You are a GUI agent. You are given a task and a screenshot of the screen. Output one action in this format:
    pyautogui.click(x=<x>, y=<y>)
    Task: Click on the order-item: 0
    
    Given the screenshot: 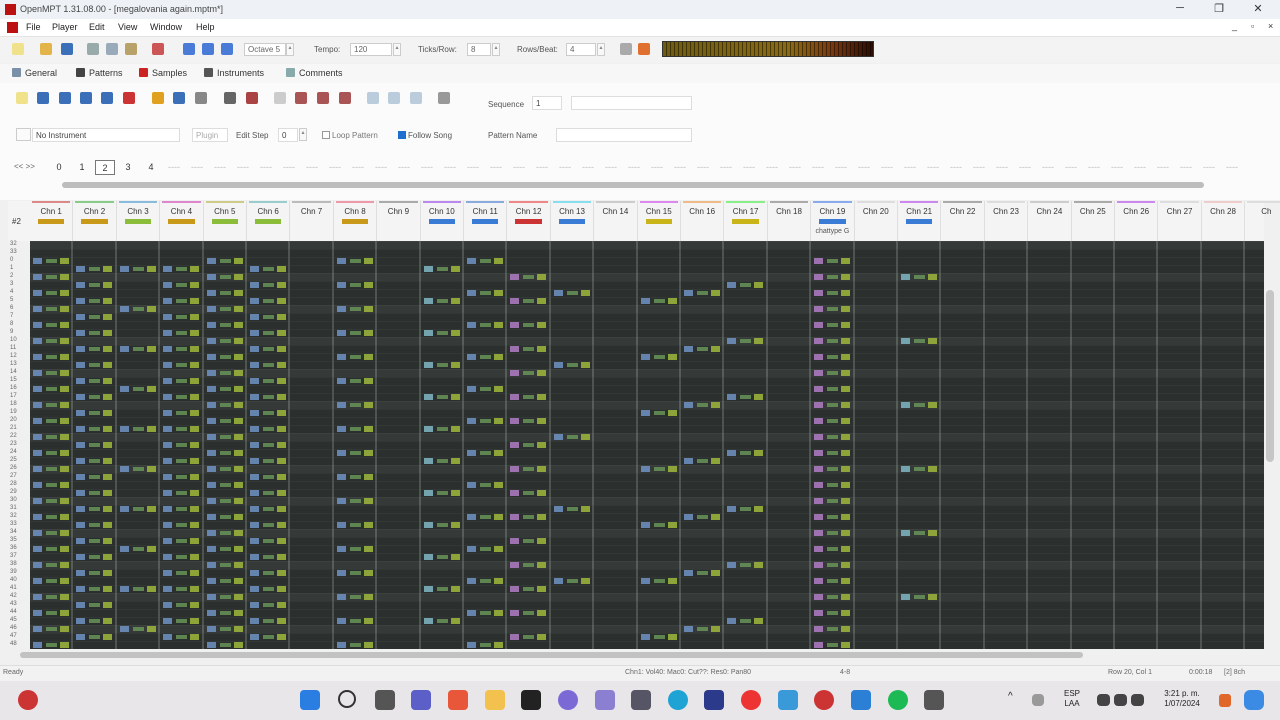 What is the action you would take?
    pyautogui.click(x=59, y=167)
    